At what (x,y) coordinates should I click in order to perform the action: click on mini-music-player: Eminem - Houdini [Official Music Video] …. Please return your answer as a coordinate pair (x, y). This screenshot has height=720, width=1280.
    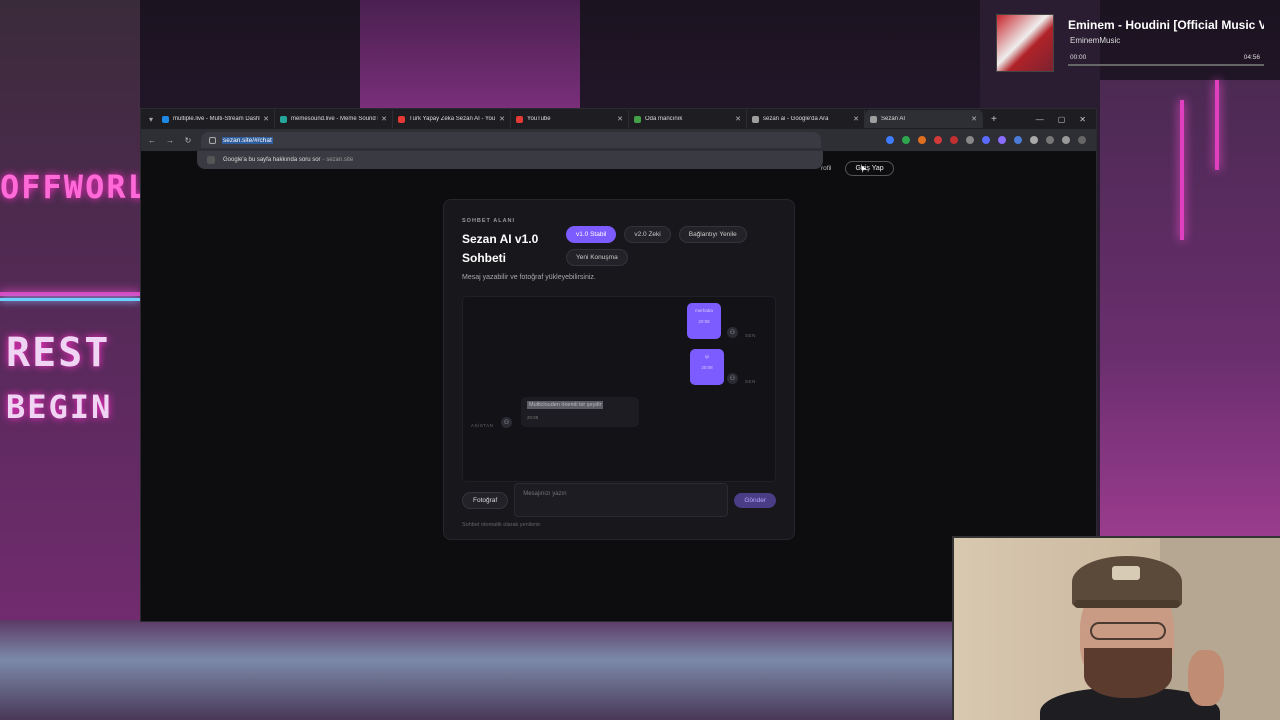
    Looking at the image, I should click on (1132, 45).